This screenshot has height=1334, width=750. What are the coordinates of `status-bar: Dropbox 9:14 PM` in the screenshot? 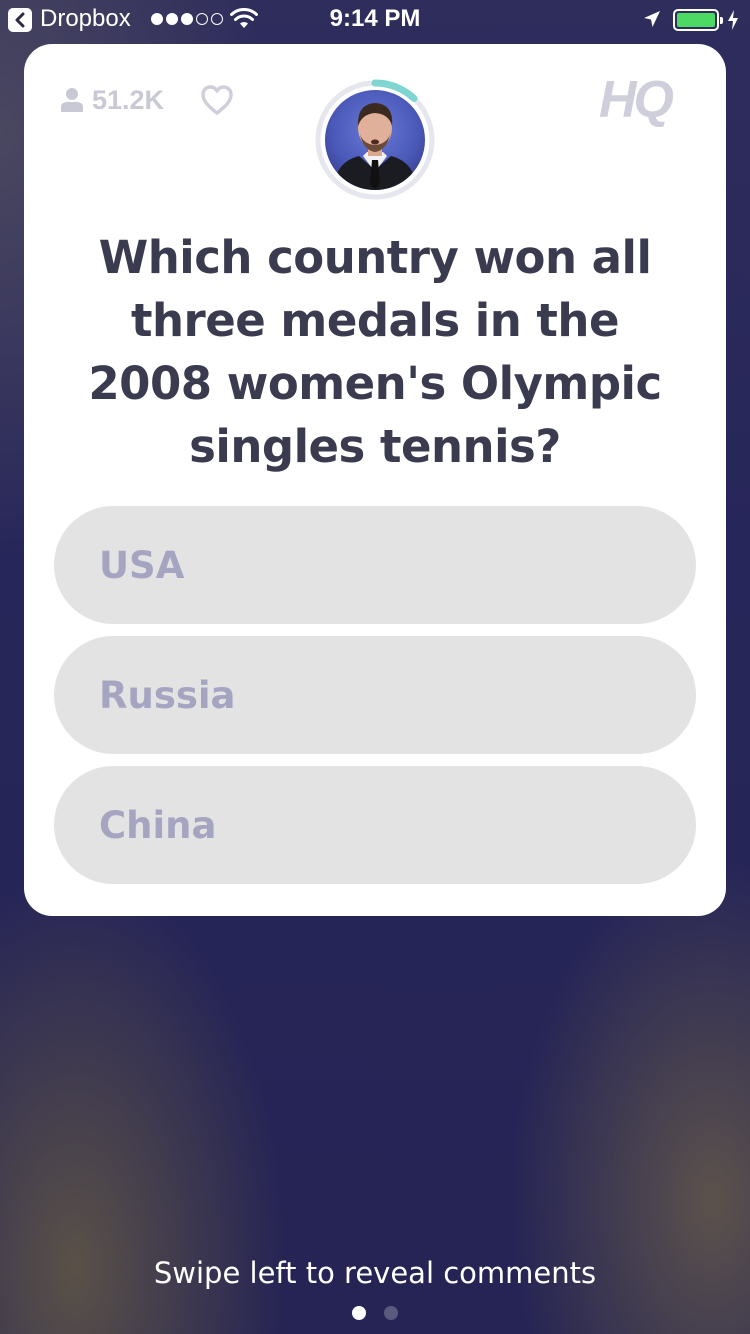 It's located at (375, 20).